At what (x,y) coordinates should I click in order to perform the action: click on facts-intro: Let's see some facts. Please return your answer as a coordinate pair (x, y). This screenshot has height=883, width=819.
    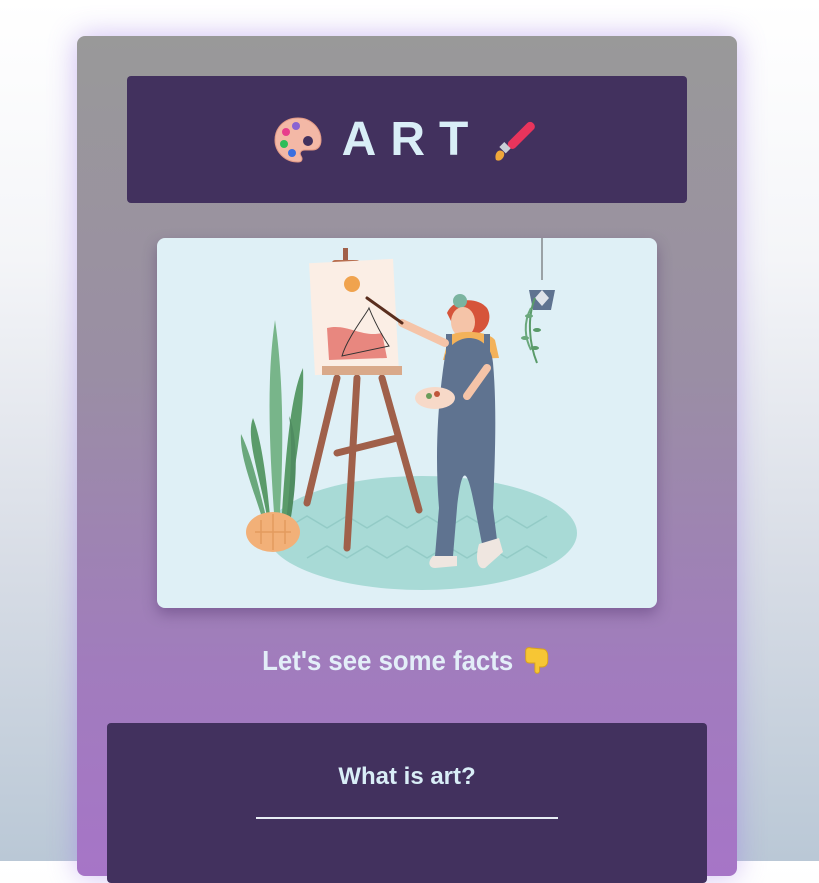
    Looking at the image, I should click on (406, 662).